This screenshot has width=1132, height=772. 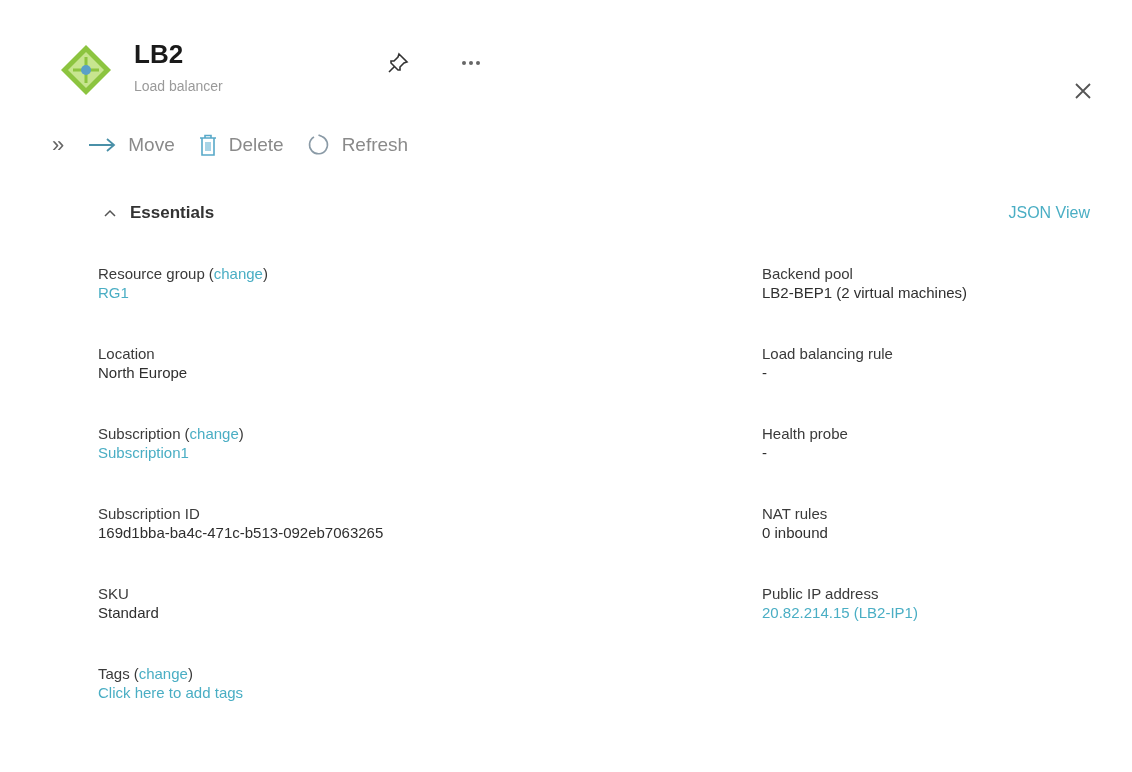 What do you see at coordinates (795, 513) in the screenshot?
I see `field-label: NAT rules` at bounding box center [795, 513].